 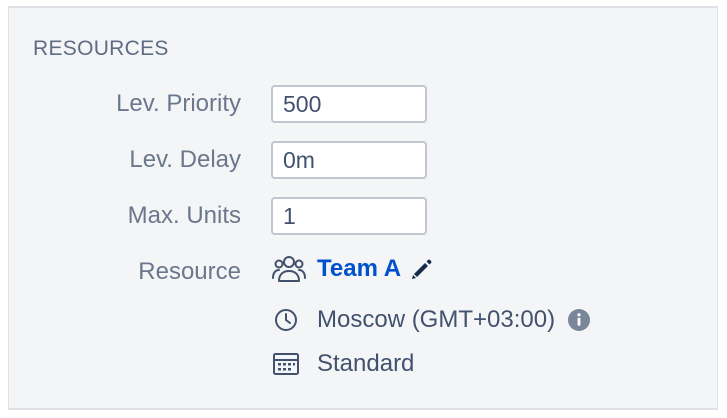 I want to click on lev-priority-row: Lev. Priority, so click(x=359, y=104).